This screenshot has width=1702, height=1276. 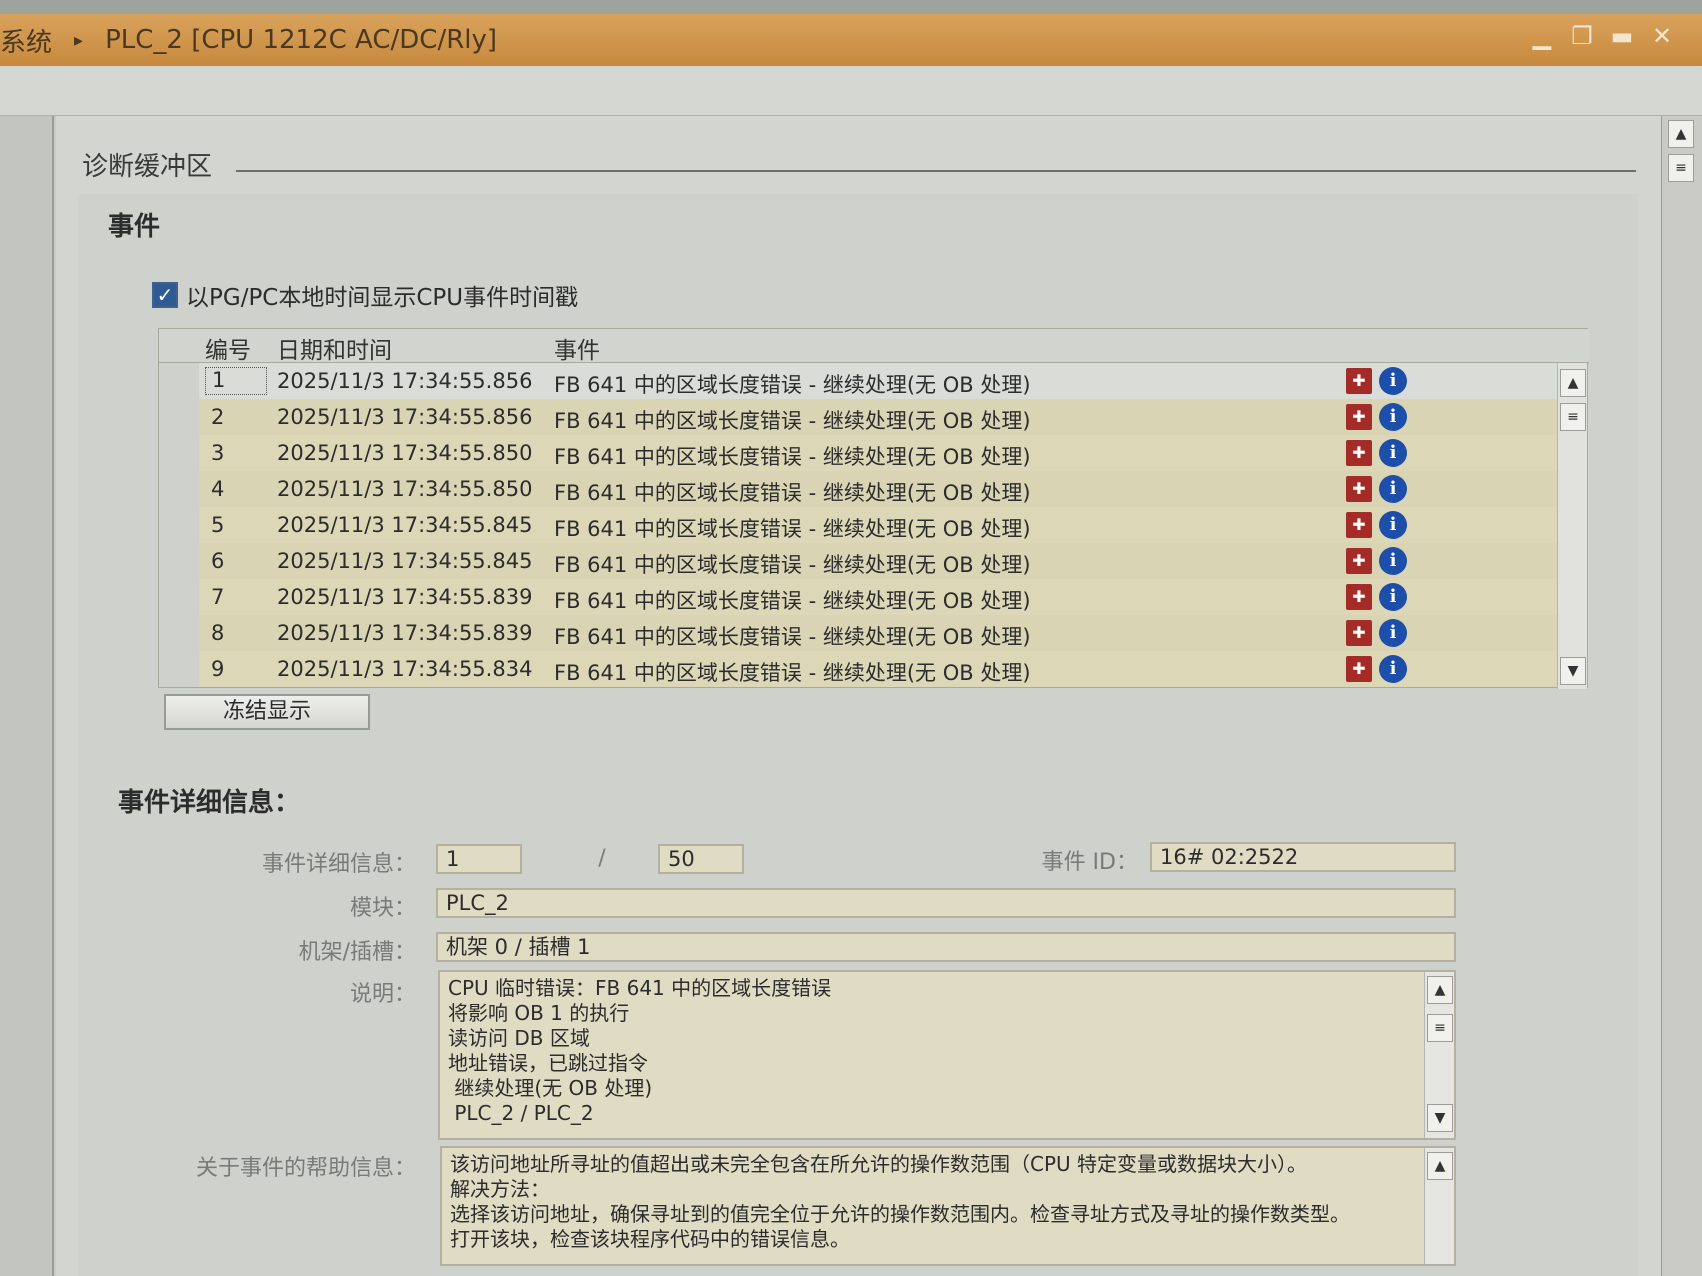 I want to click on cell-datetime: 2025/11/3 17:34:55.845, so click(x=405, y=525).